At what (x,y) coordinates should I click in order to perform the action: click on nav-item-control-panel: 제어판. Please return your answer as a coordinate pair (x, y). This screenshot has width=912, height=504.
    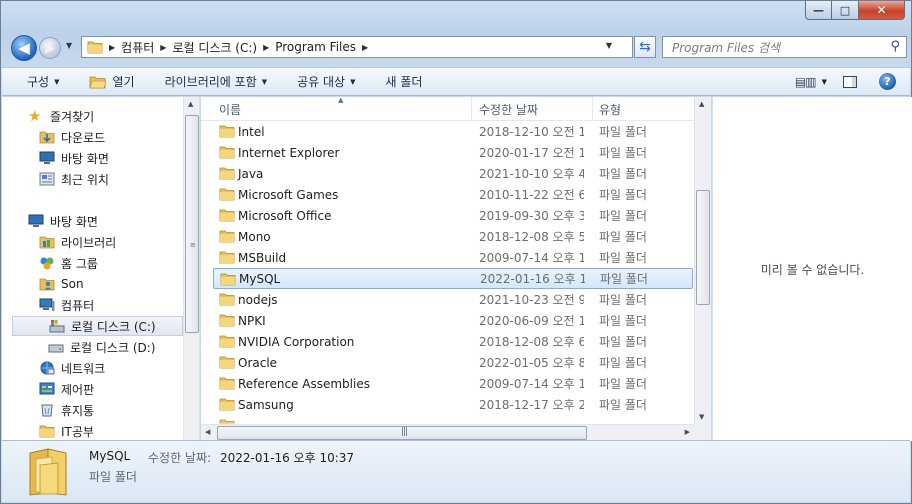
    Looking at the image, I should click on (66, 389).